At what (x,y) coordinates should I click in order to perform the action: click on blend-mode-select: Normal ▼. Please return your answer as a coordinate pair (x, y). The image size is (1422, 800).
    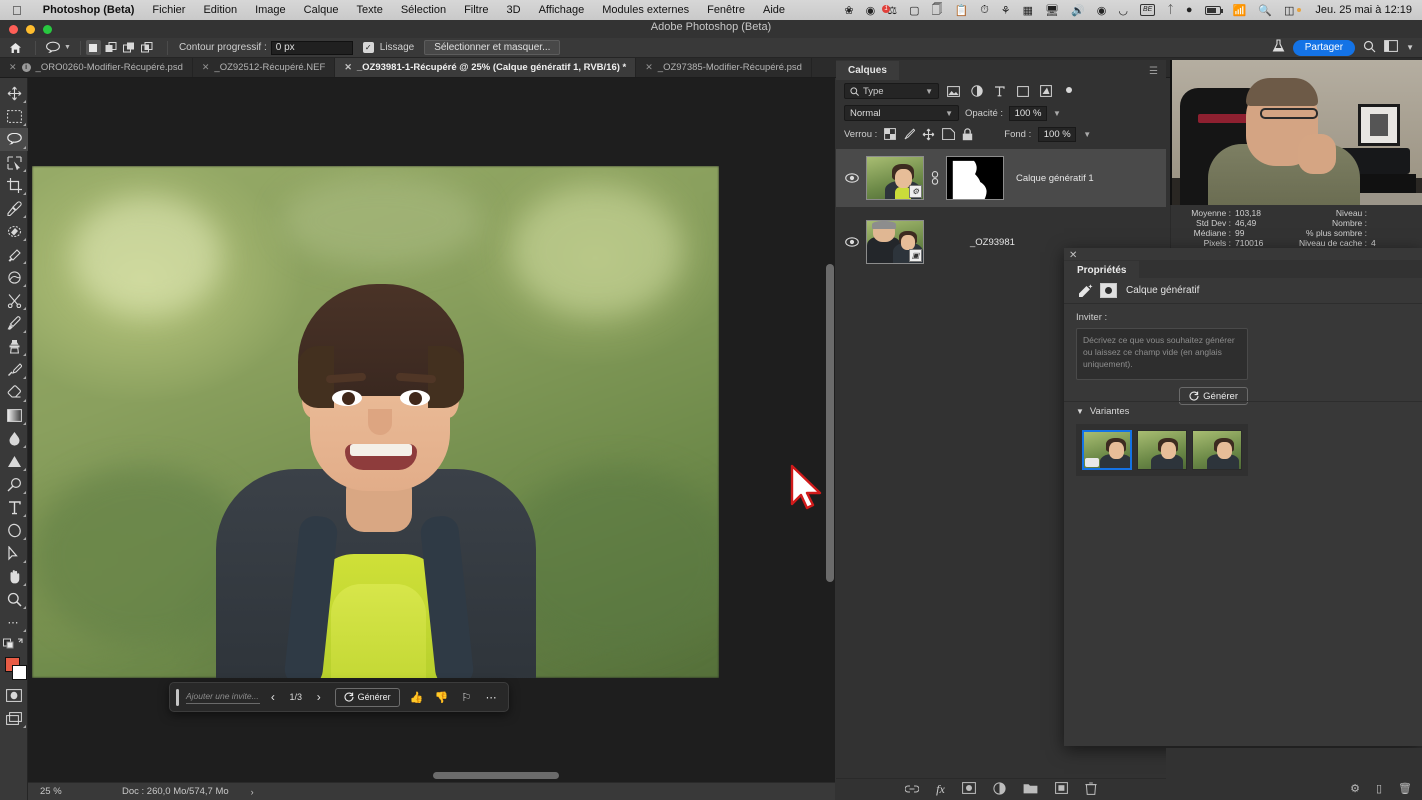
    Looking at the image, I should click on (901, 113).